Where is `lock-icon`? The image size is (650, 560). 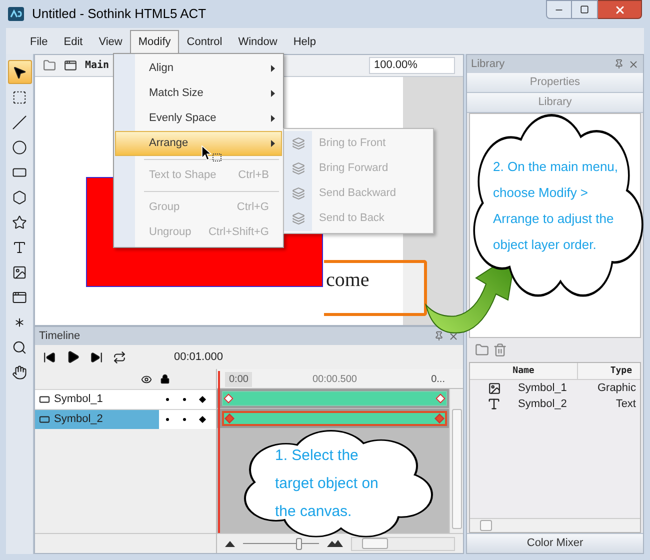
lock-icon is located at coordinates (165, 379).